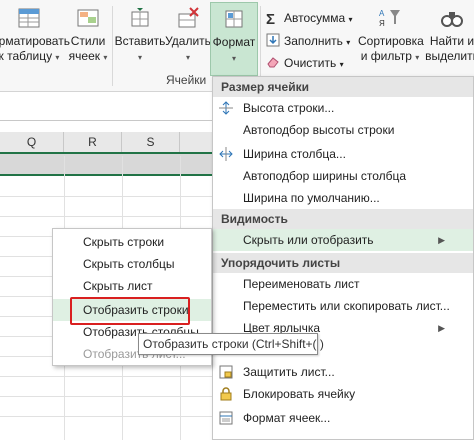 The height and width of the screenshot is (440, 474). Describe the element at coordinates (319, 130) in the screenshot. I see `autofit-row-label: Автоподбор высоты строки` at that location.